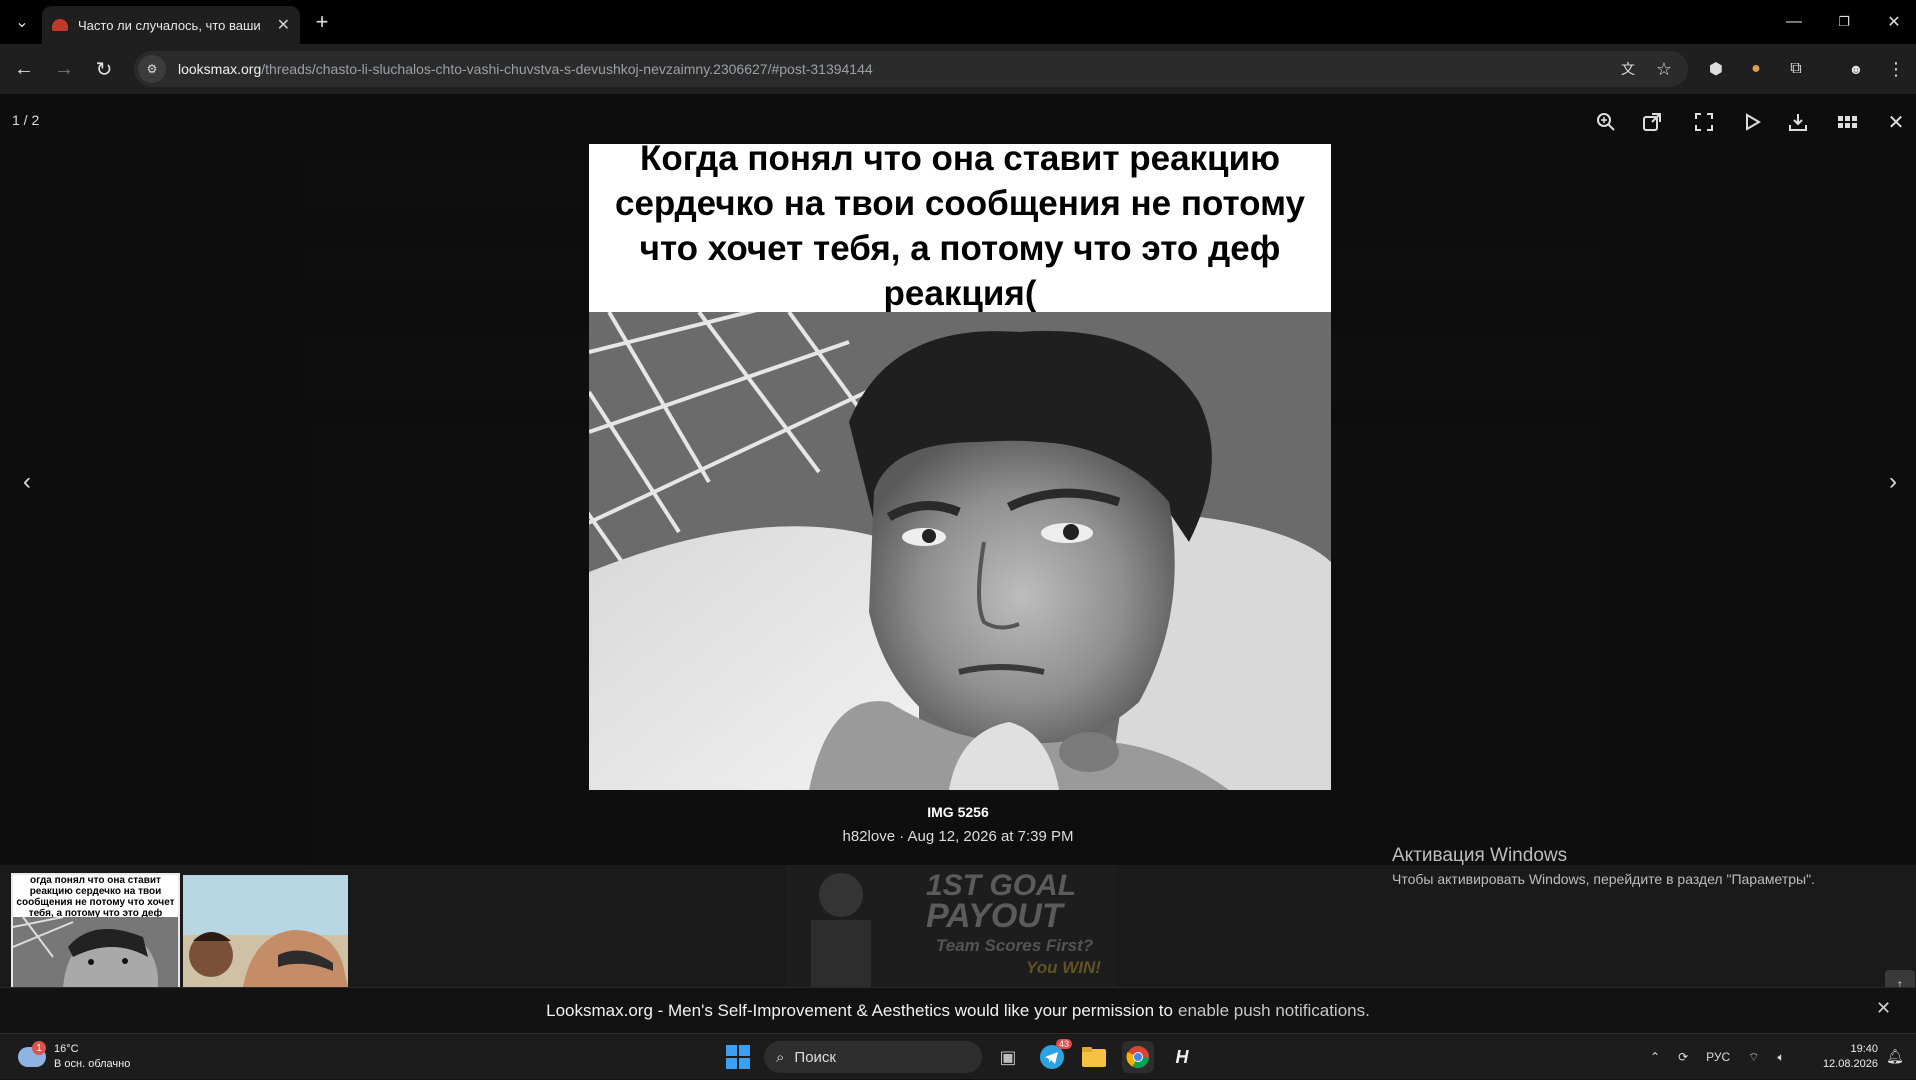 Image resolution: width=1916 pixels, height=1080 pixels. What do you see at coordinates (22, 22) in the screenshot?
I see `tab-search-icon: ⌄` at bounding box center [22, 22].